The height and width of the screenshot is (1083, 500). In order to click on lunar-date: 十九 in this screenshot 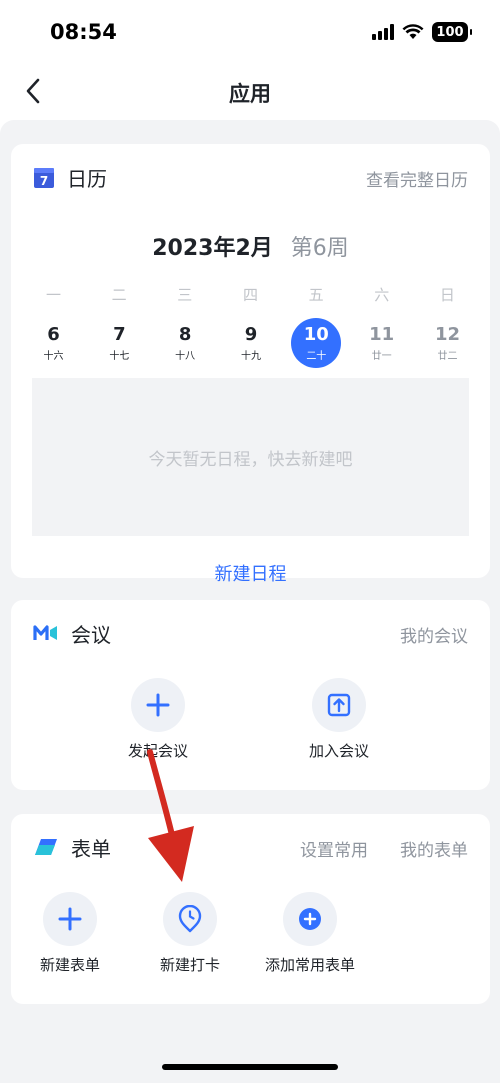, I will do `click(250, 356)`.